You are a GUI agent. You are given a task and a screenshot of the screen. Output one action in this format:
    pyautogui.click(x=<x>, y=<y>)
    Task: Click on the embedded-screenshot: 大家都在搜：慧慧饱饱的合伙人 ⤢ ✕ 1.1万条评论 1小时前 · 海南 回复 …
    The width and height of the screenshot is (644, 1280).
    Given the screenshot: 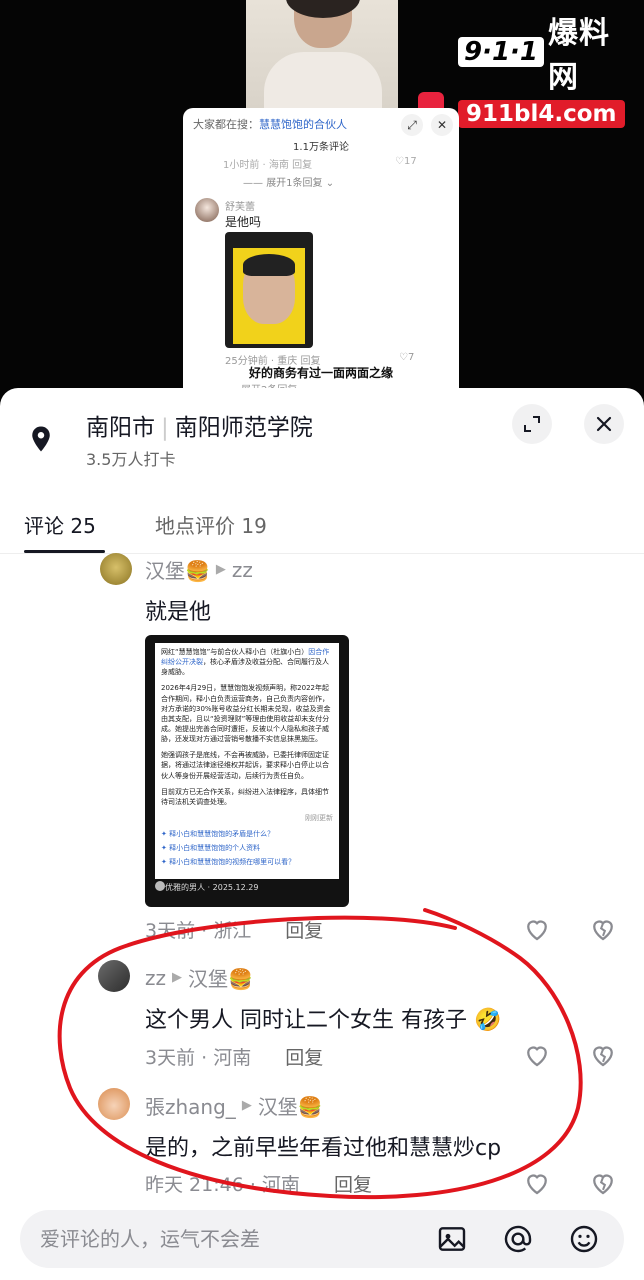 What is the action you would take?
    pyautogui.click(x=321, y=254)
    